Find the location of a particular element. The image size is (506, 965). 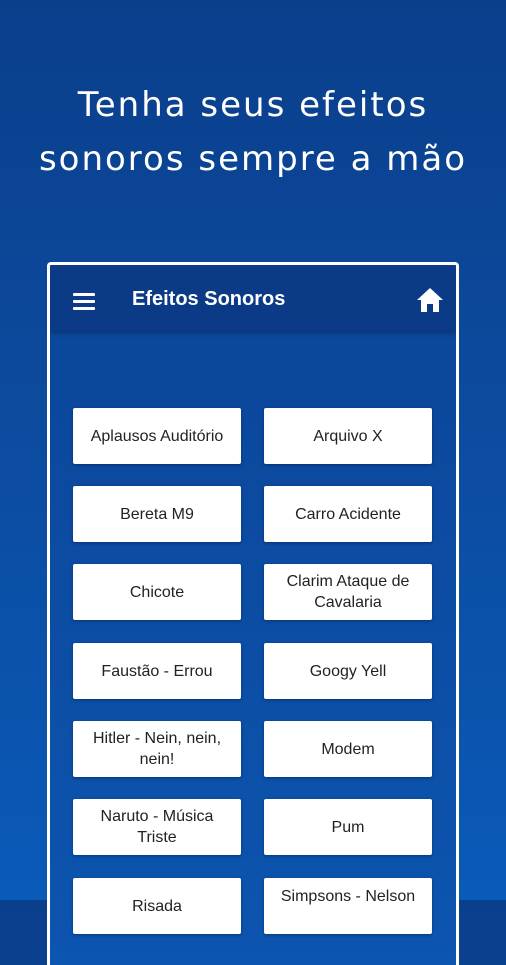

sound-button: Clarim Ataque de Cavalaria is located at coordinates (348, 592).